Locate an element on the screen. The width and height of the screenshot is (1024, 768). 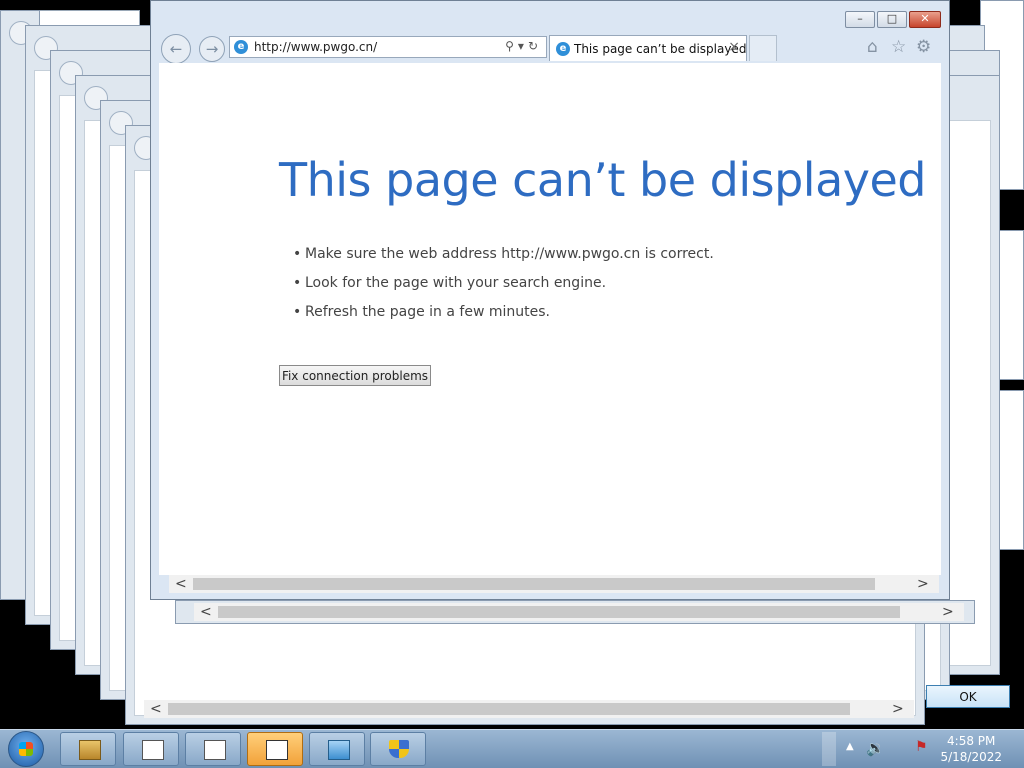
search-refresh-icon: ⚲▾↻ is located at coordinates (523, 46).